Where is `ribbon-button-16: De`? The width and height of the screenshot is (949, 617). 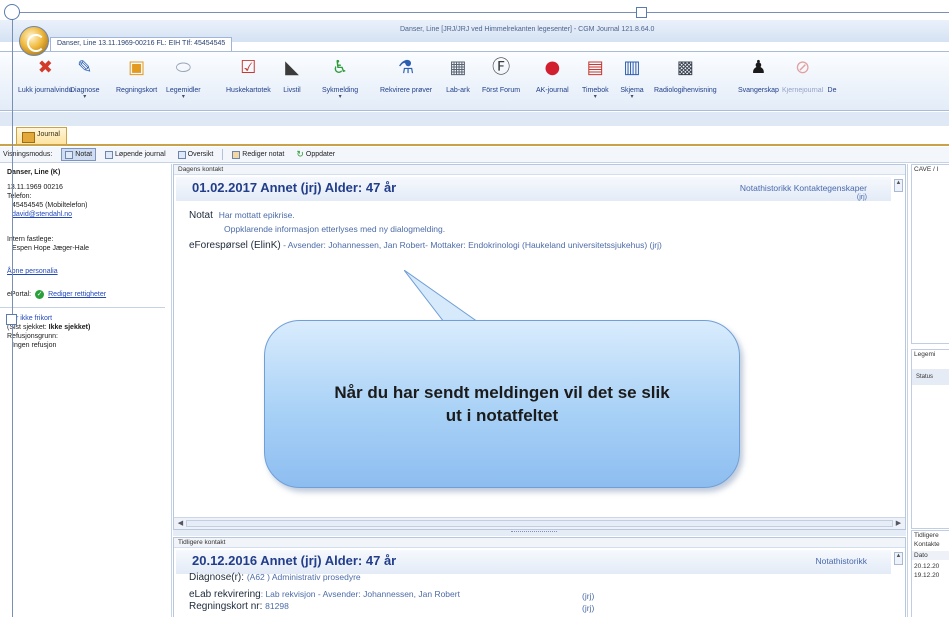
ribbon-button-16: De is located at coordinates (832, 82).